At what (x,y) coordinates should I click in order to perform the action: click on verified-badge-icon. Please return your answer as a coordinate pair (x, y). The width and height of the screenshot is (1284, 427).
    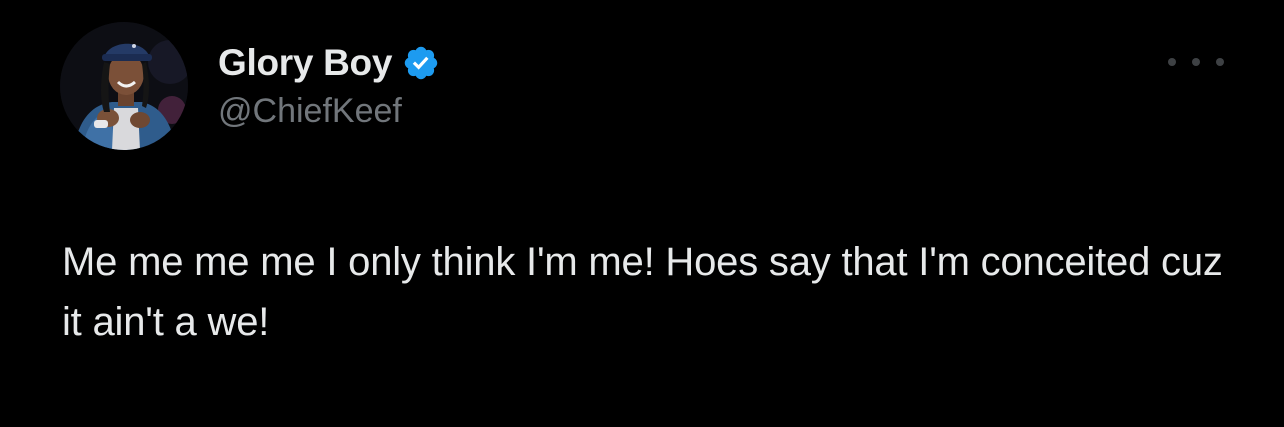
    Looking at the image, I should click on (421, 63).